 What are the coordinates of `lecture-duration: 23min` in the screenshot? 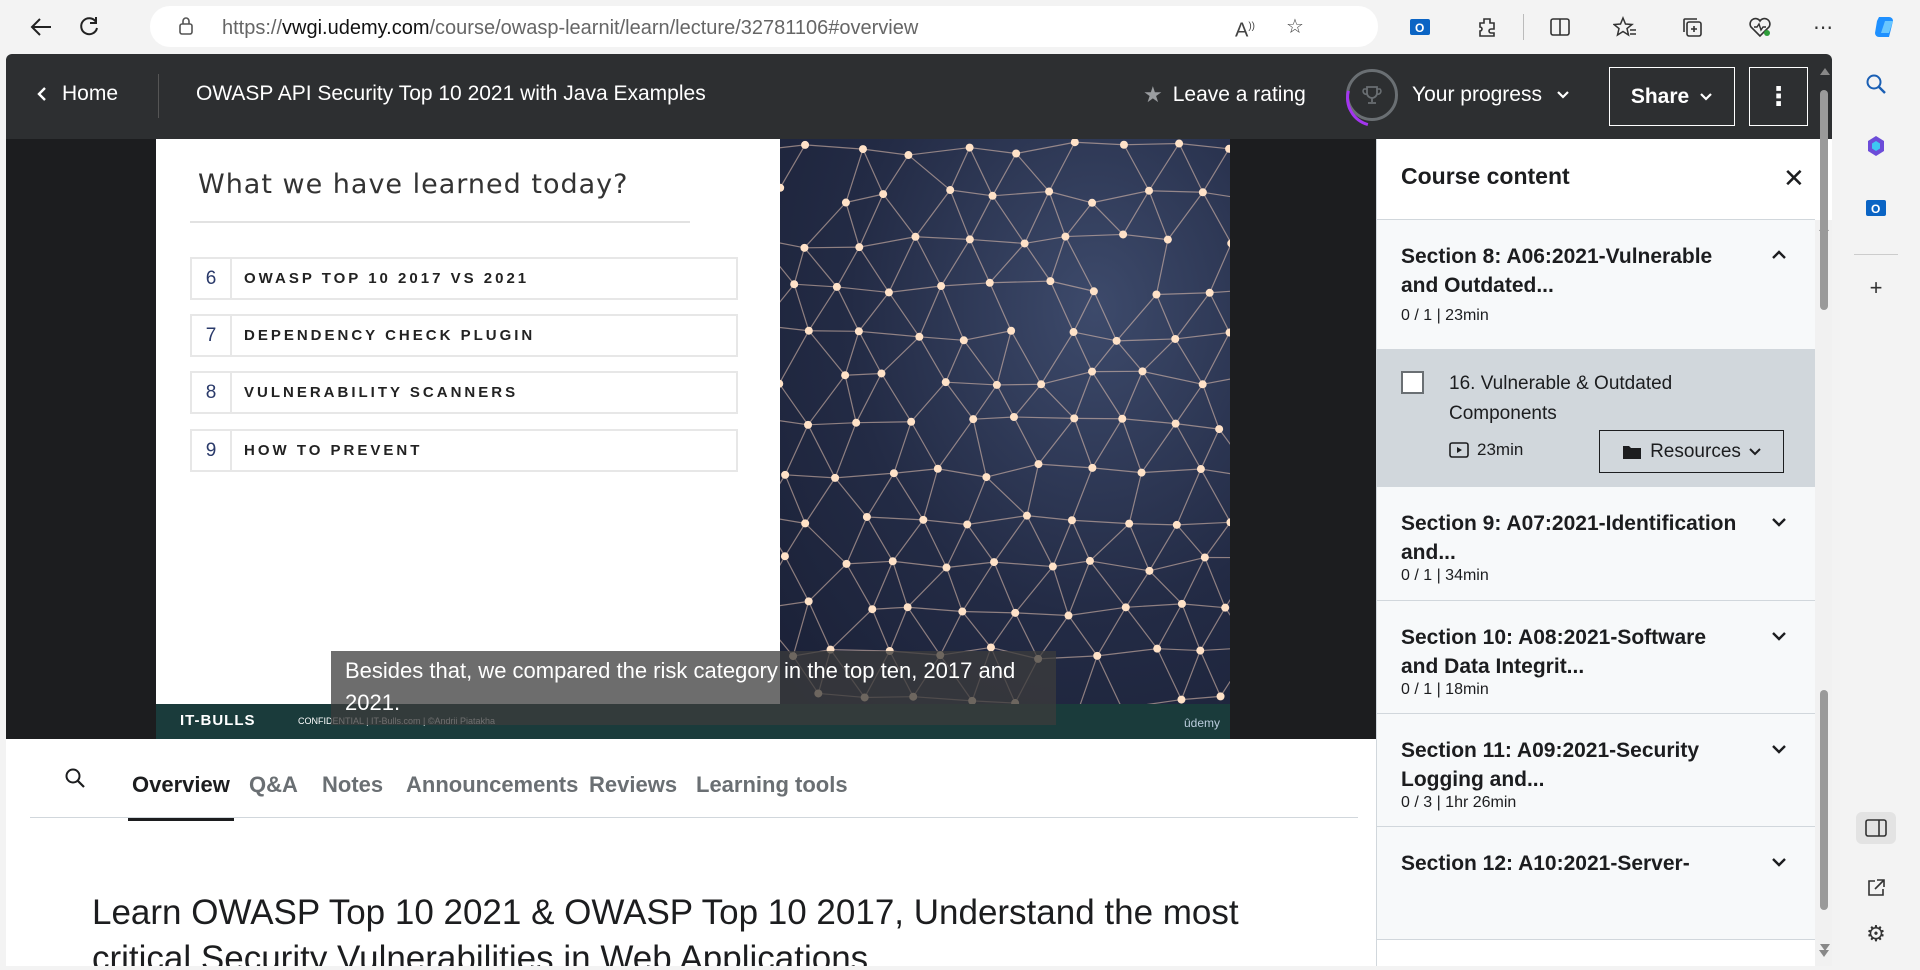 It's located at (1486, 450).